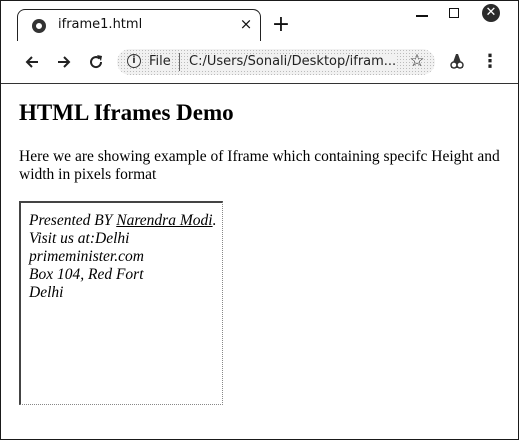 The height and width of the screenshot is (440, 519). Describe the element at coordinates (39, 26) in the screenshot. I see `globe-icon` at that location.